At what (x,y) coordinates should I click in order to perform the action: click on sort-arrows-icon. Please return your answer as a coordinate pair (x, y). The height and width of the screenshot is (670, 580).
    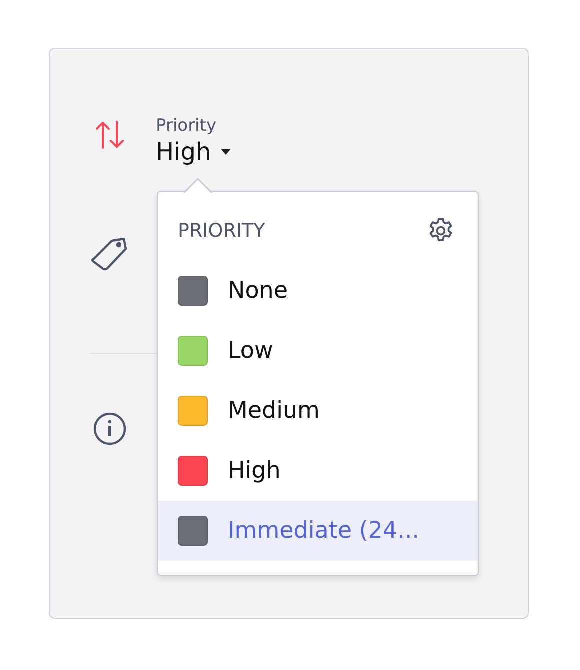
    Looking at the image, I should click on (110, 135).